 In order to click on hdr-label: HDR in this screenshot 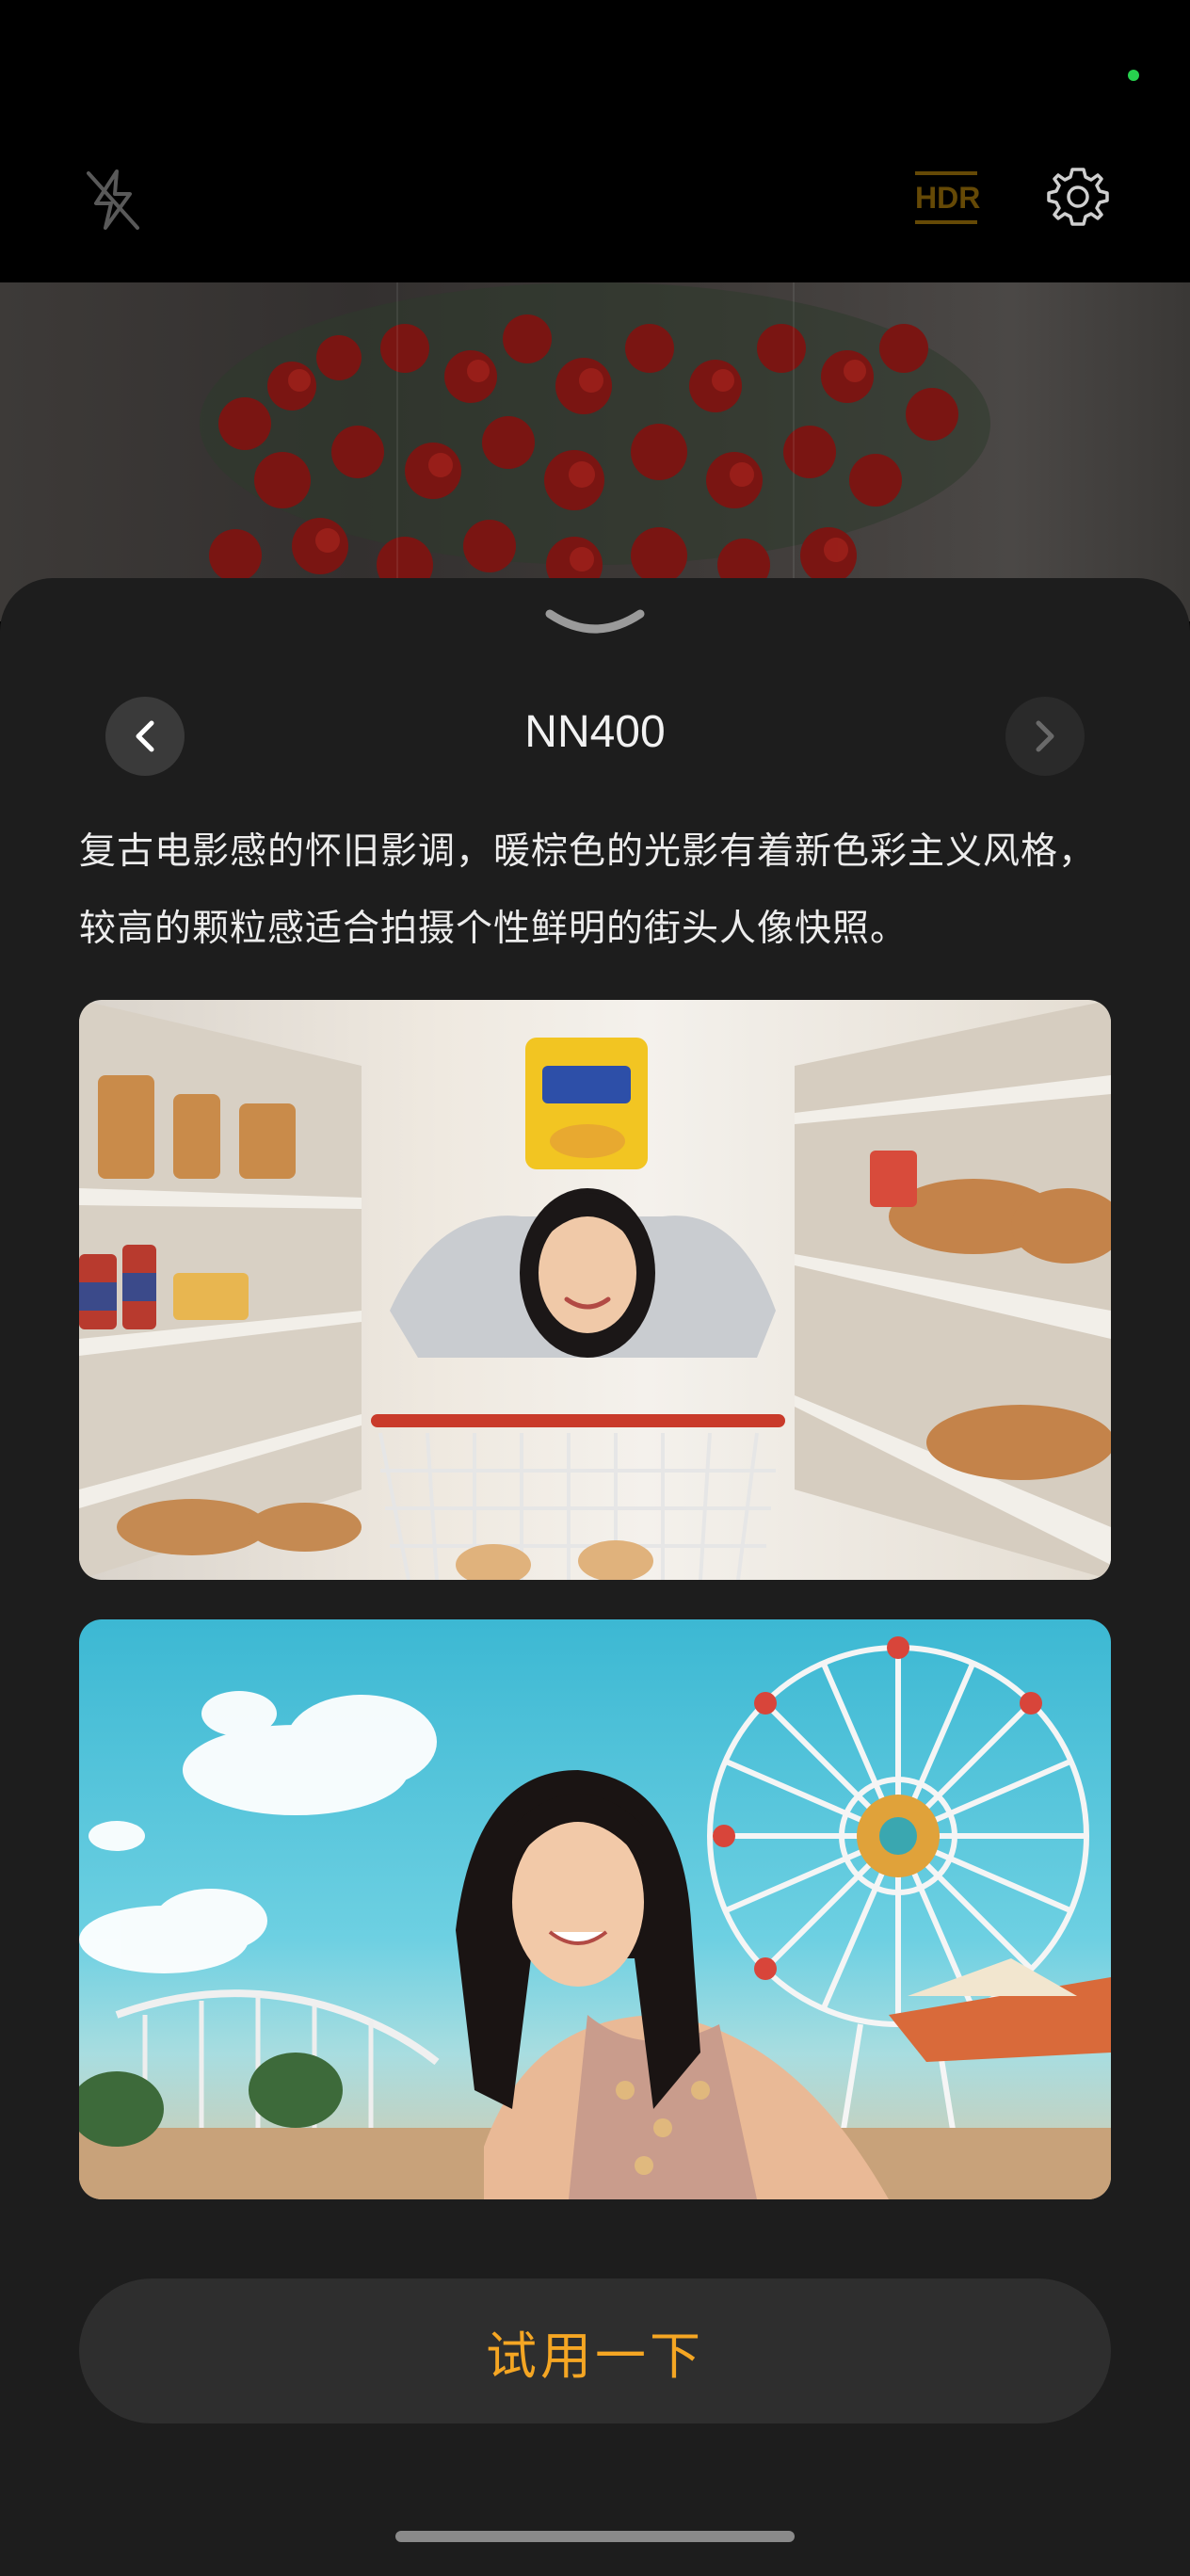, I will do `click(948, 198)`.